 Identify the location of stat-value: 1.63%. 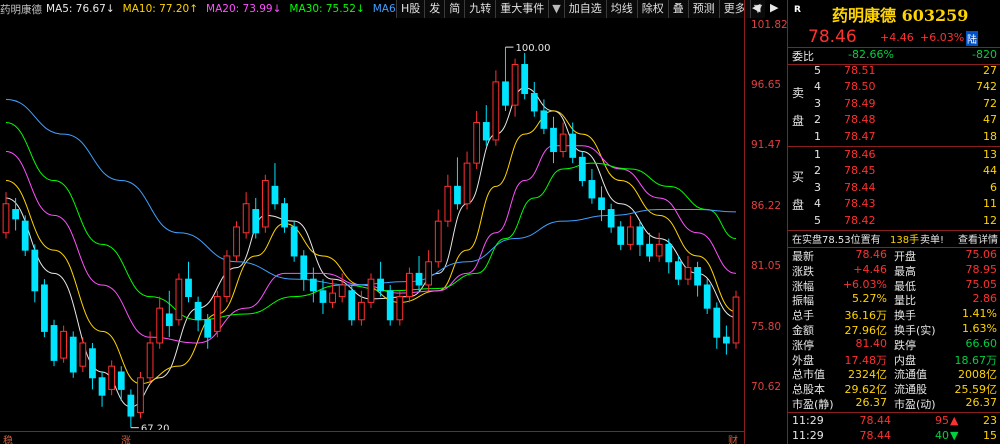
(979, 328).